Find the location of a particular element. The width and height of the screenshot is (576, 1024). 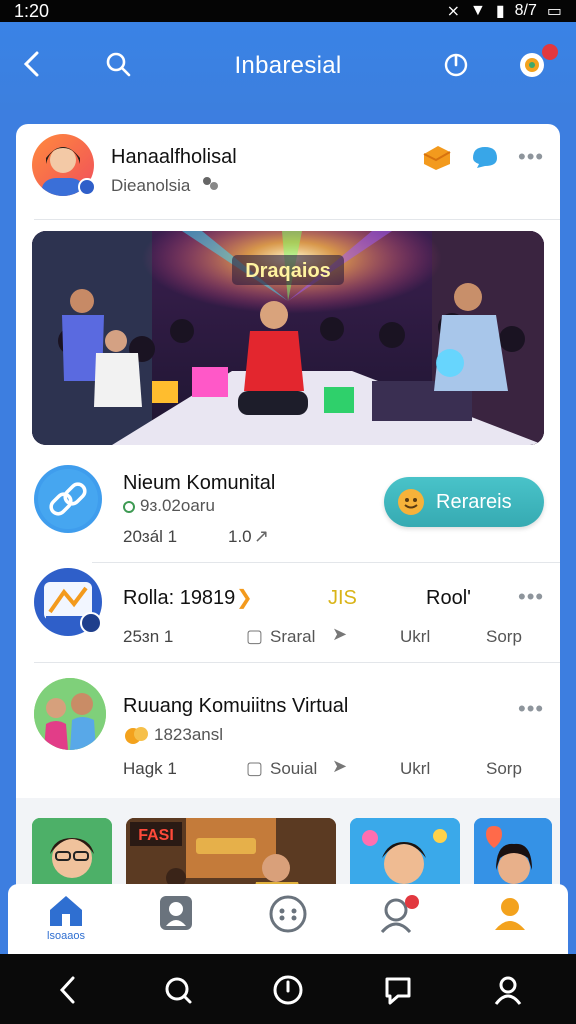

battery-icon: ▮ is located at coordinates (500, 11).